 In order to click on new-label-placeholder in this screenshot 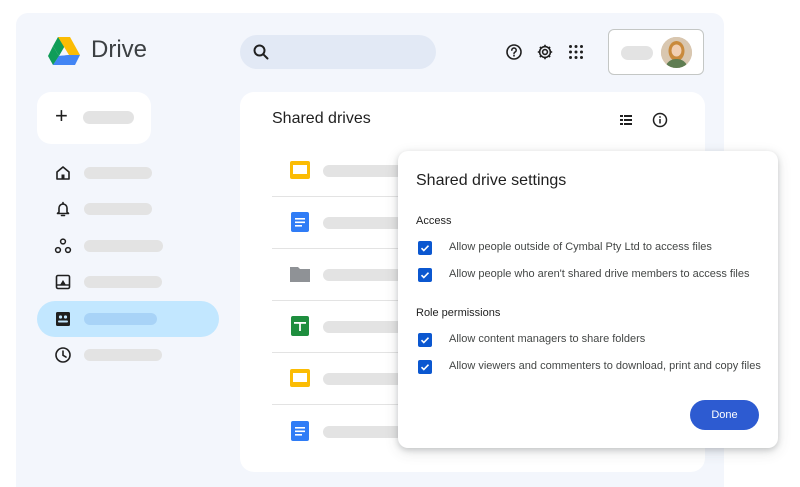, I will do `click(108, 117)`.